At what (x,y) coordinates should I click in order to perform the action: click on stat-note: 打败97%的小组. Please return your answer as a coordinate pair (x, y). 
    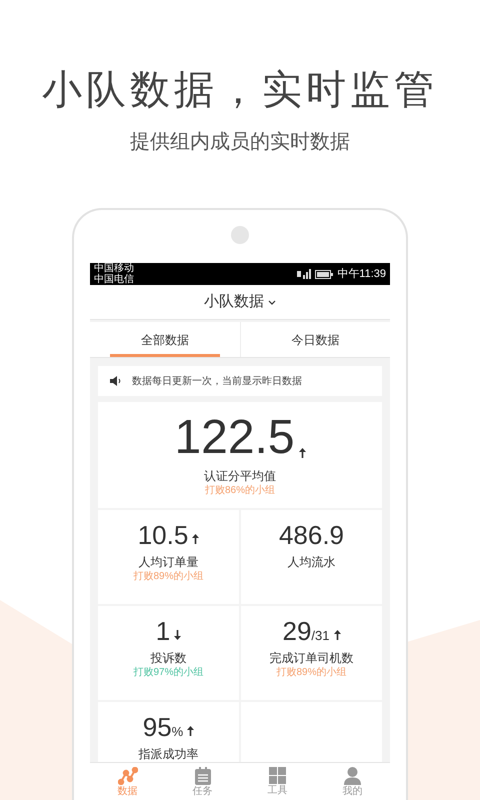
    Looking at the image, I should click on (168, 673).